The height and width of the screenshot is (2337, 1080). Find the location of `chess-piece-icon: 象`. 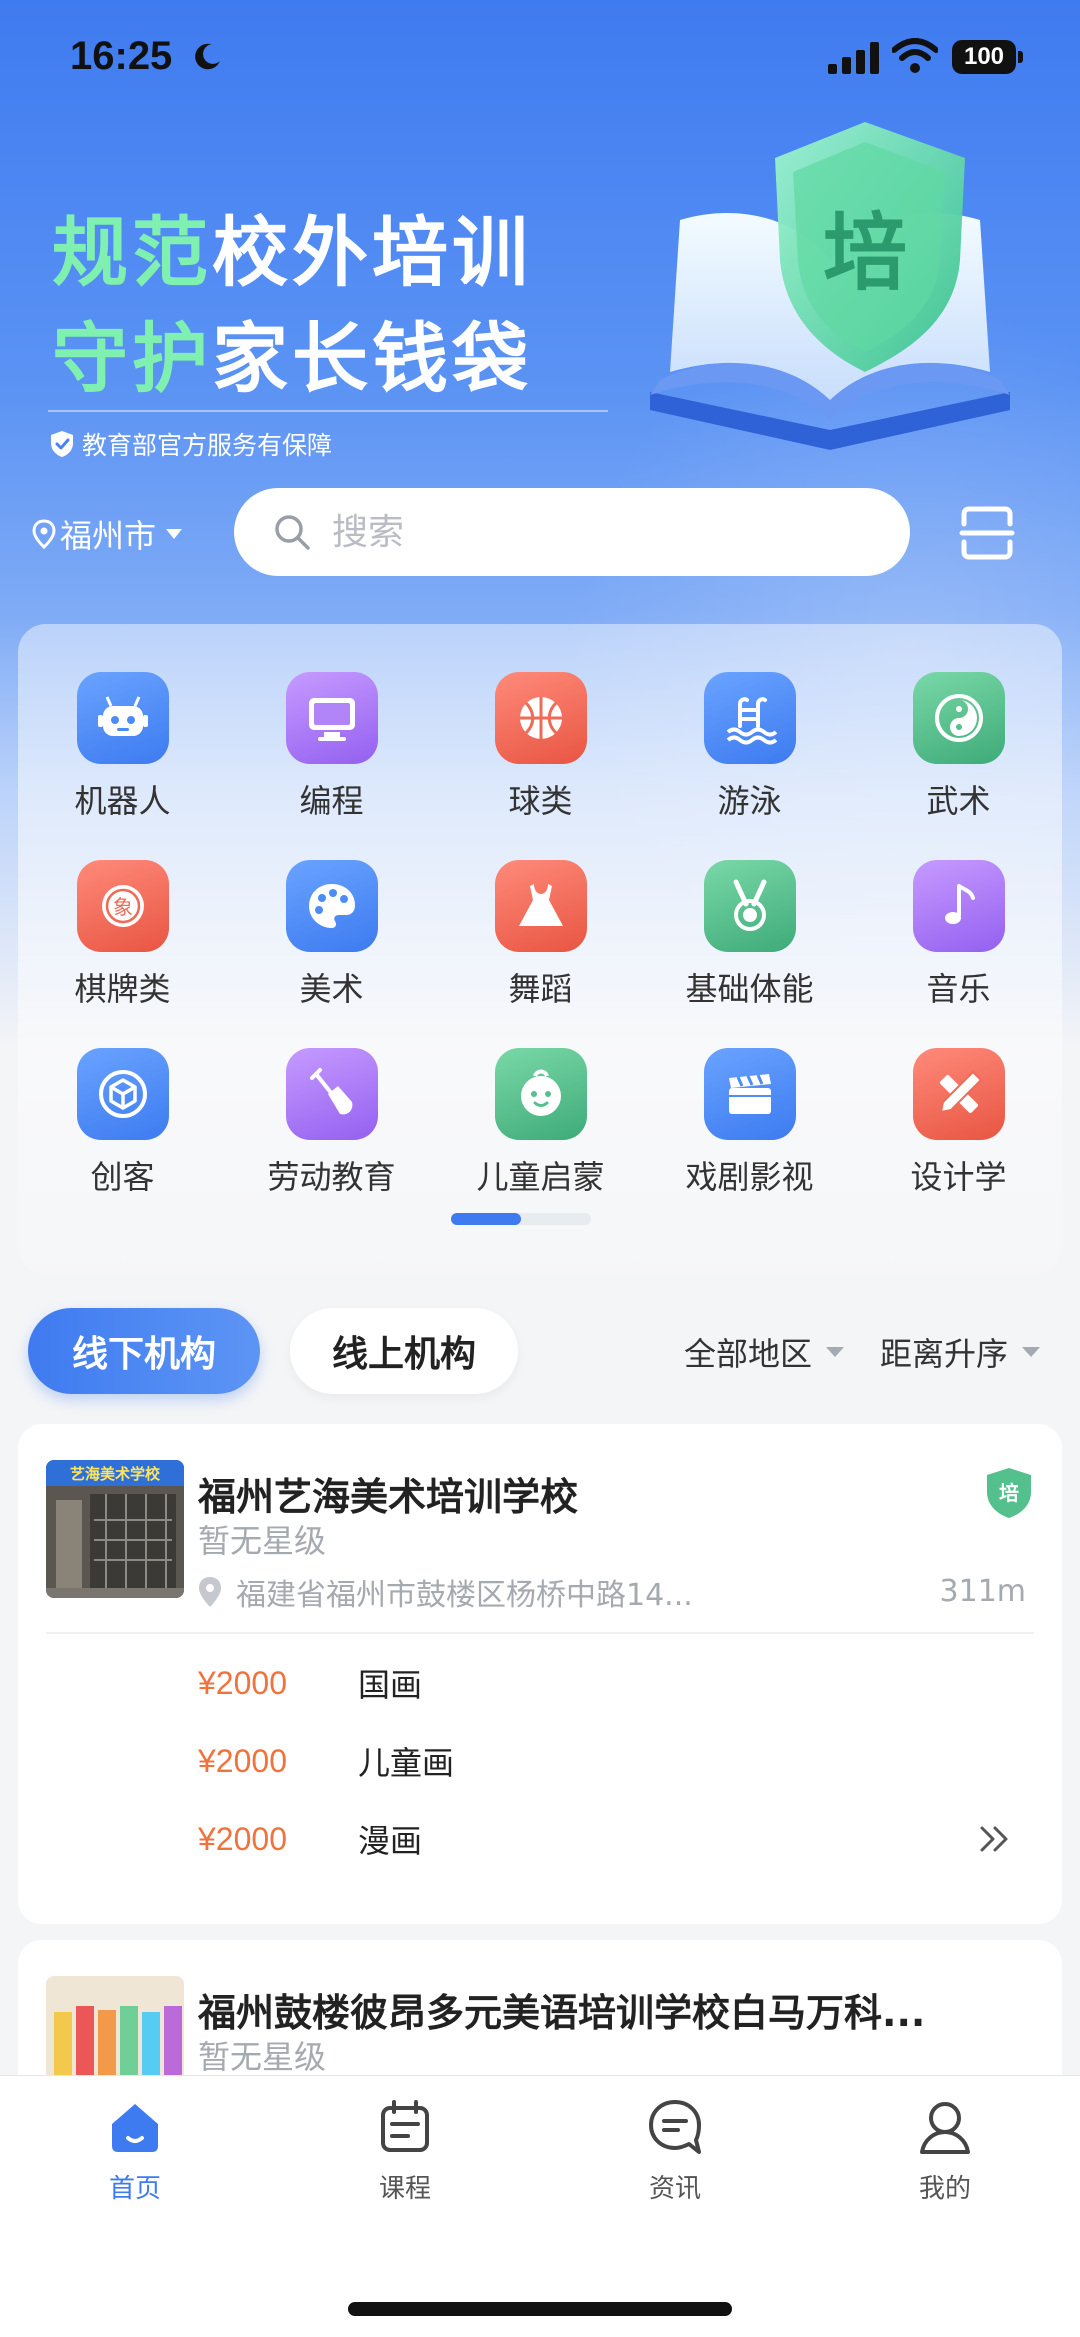

chess-piece-icon: 象 is located at coordinates (122, 906).